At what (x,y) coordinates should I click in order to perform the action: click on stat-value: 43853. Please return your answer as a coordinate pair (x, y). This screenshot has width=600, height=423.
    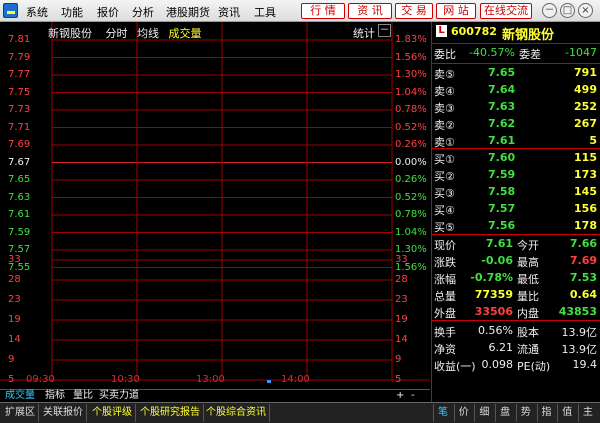
    Looking at the image, I should click on (577, 311).